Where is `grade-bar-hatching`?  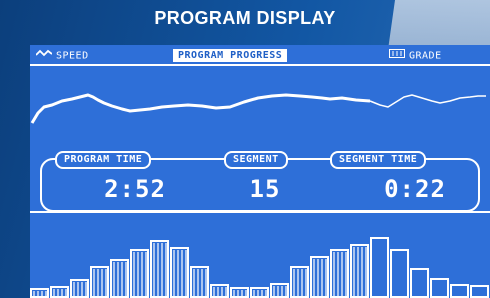
grade-bar-hatching is located at coordinates (200, 269).